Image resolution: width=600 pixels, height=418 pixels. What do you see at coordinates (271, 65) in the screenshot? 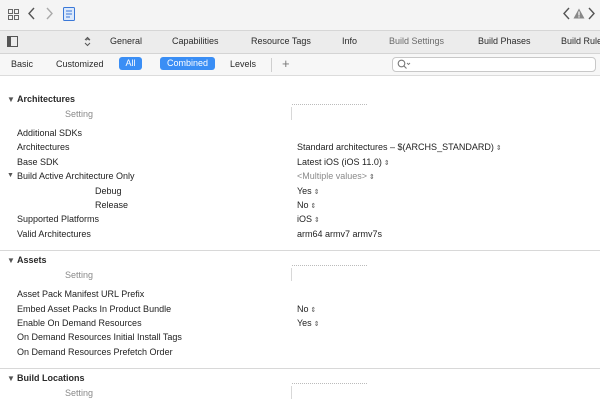
I see `filter-divider` at bounding box center [271, 65].